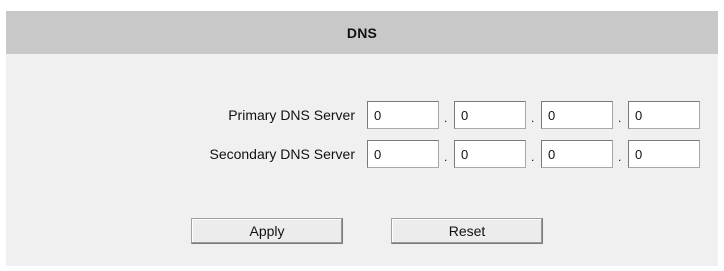 This screenshot has width=724, height=271. I want to click on primary-dns-label: Primary DNS Server, so click(291, 115).